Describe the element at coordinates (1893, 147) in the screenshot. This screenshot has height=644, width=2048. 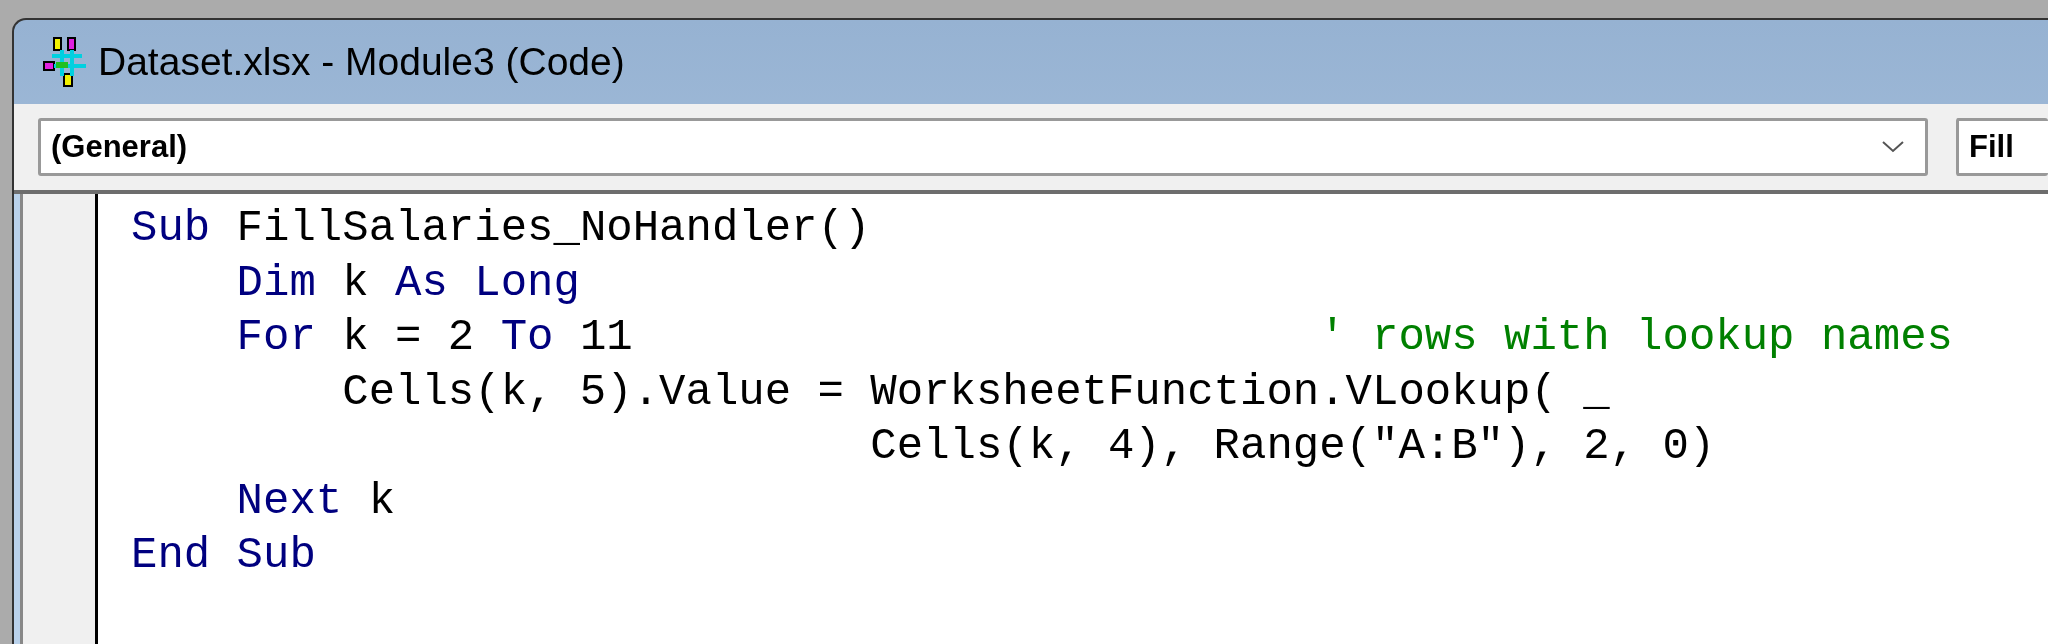
I see `caret-icon` at that location.